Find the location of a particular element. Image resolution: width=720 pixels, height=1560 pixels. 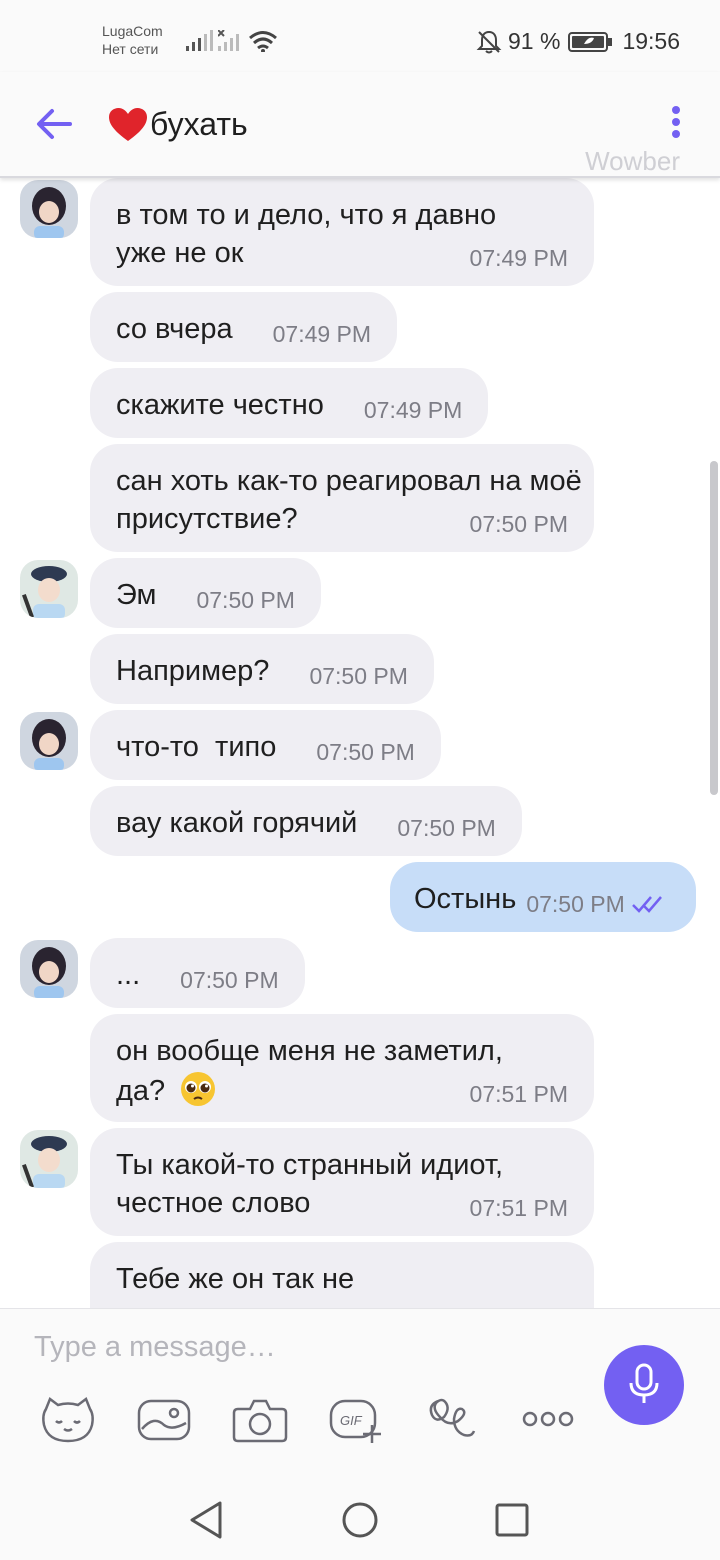

signal-no-service-icon is located at coordinates (228, 40).